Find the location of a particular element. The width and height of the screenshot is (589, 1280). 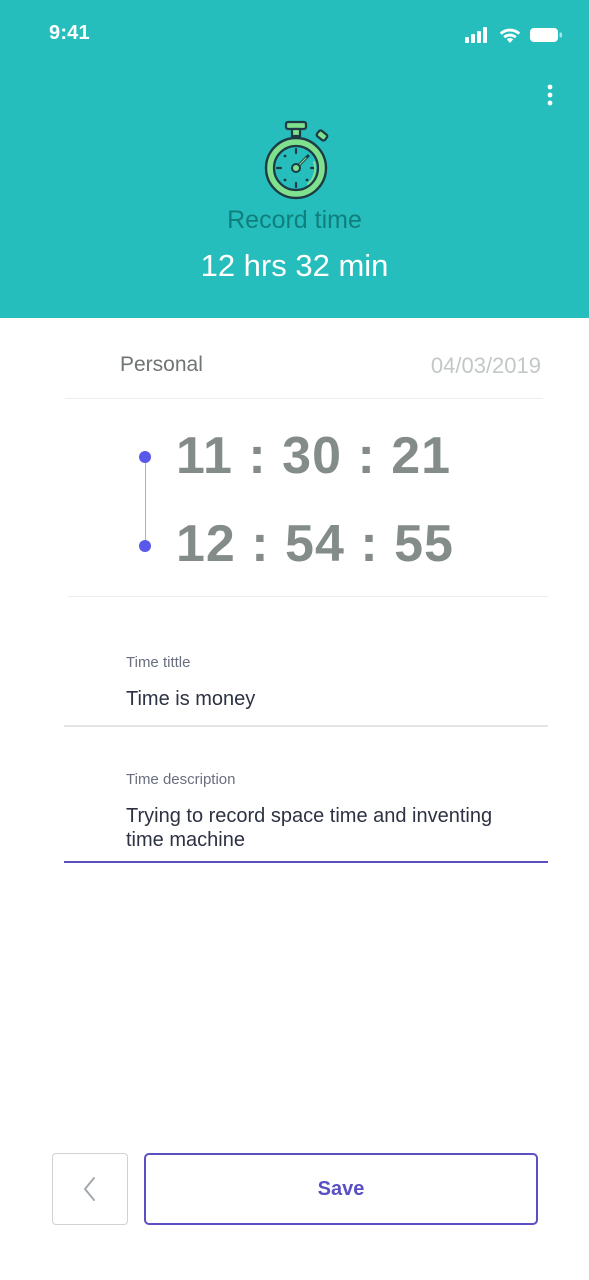

start-time-dot is located at coordinates (145, 457).